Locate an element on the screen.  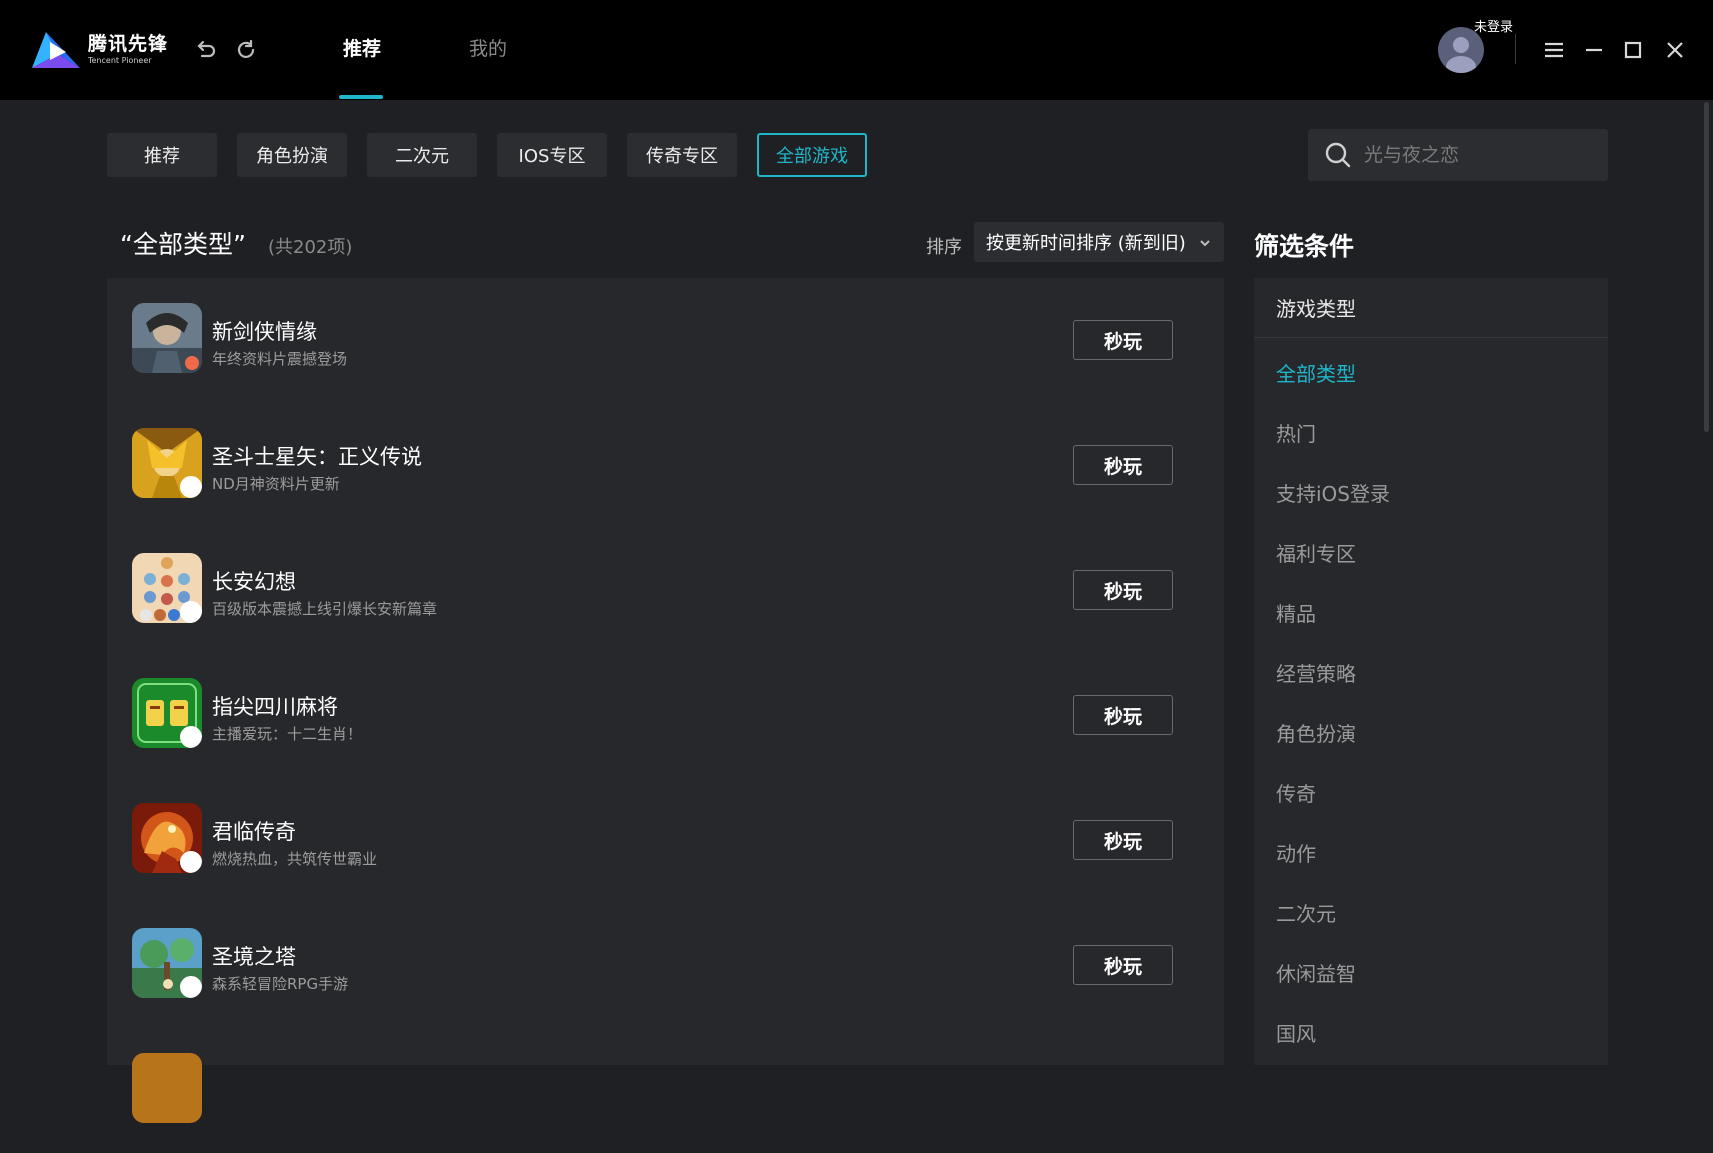
active-tab-indicator is located at coordinates (361, 97).